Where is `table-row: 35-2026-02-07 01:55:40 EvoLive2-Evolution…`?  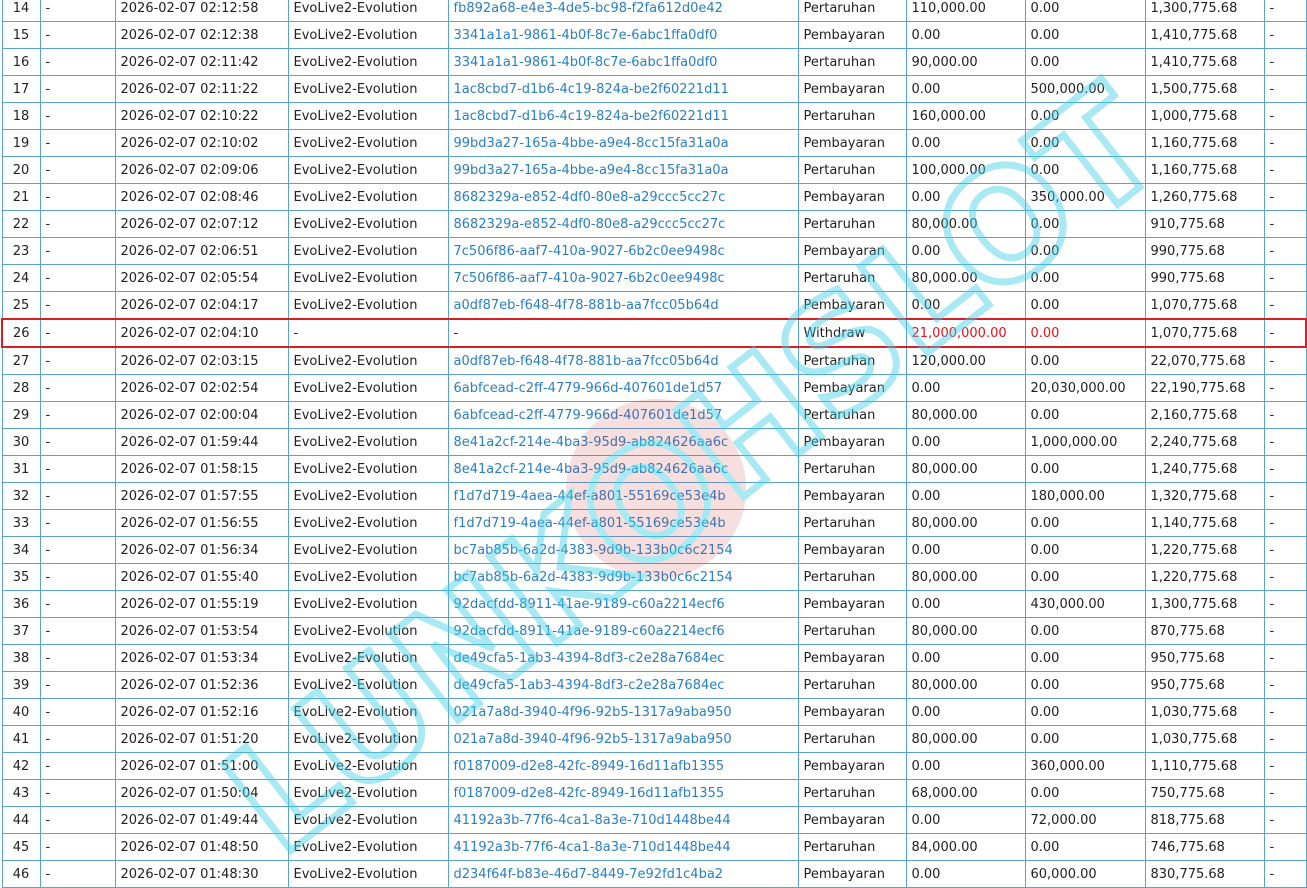 table-row: 35-2026-02-07 01:55:40 EvoLive2-Evolution… is located at coordinates (654, 577).